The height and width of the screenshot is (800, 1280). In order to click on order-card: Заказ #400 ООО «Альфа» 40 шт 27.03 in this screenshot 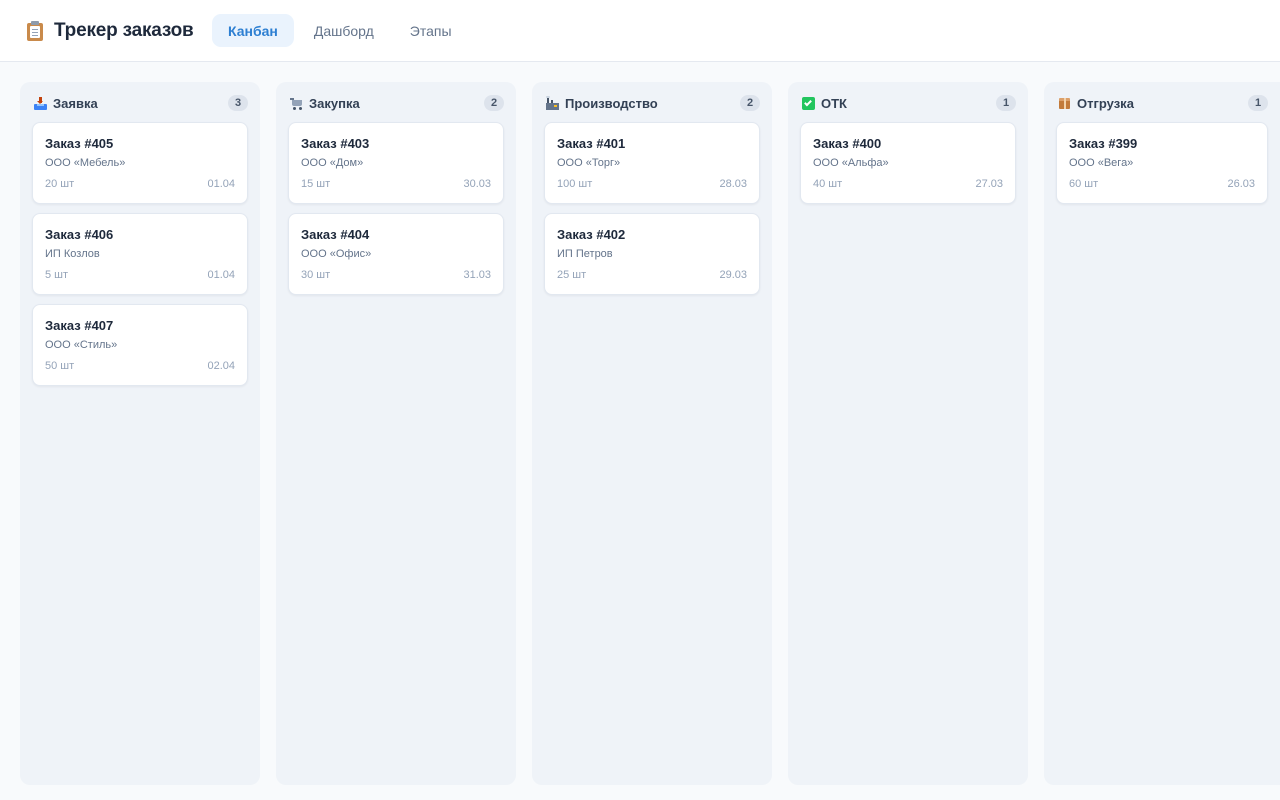, I will do `click(908, 163)`.